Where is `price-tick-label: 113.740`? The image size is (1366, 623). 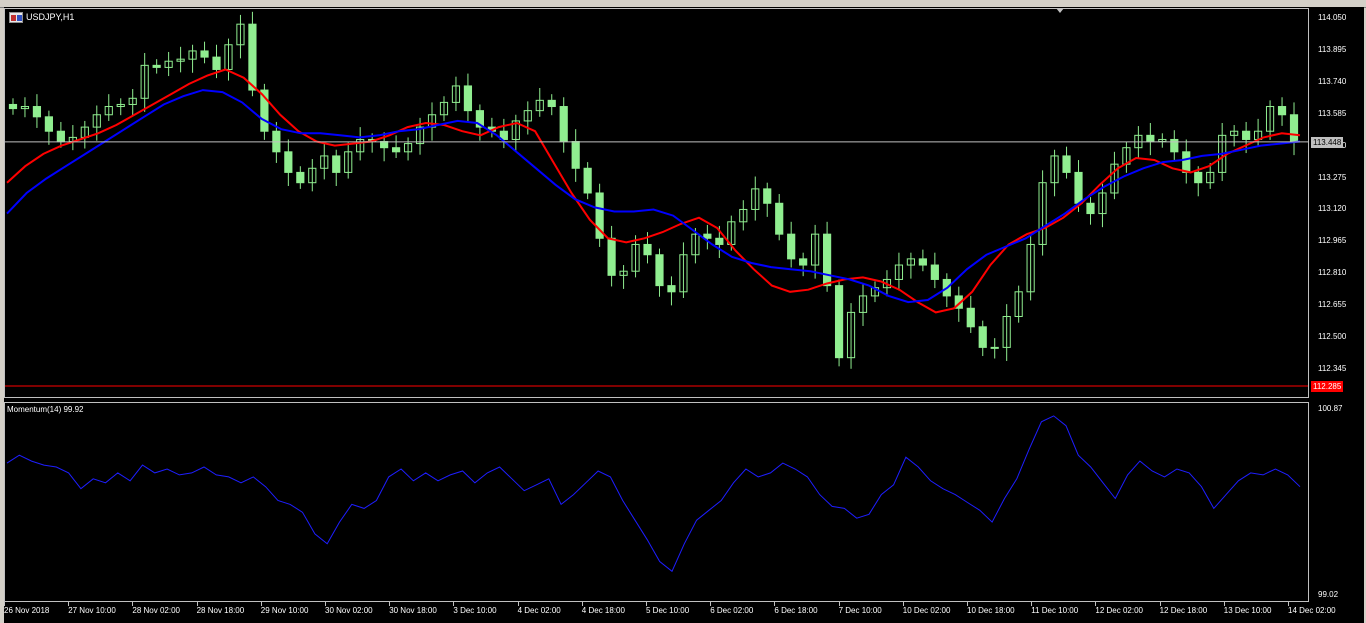 price-tick-label: 113.740 is located at coordinates (1332, 81).